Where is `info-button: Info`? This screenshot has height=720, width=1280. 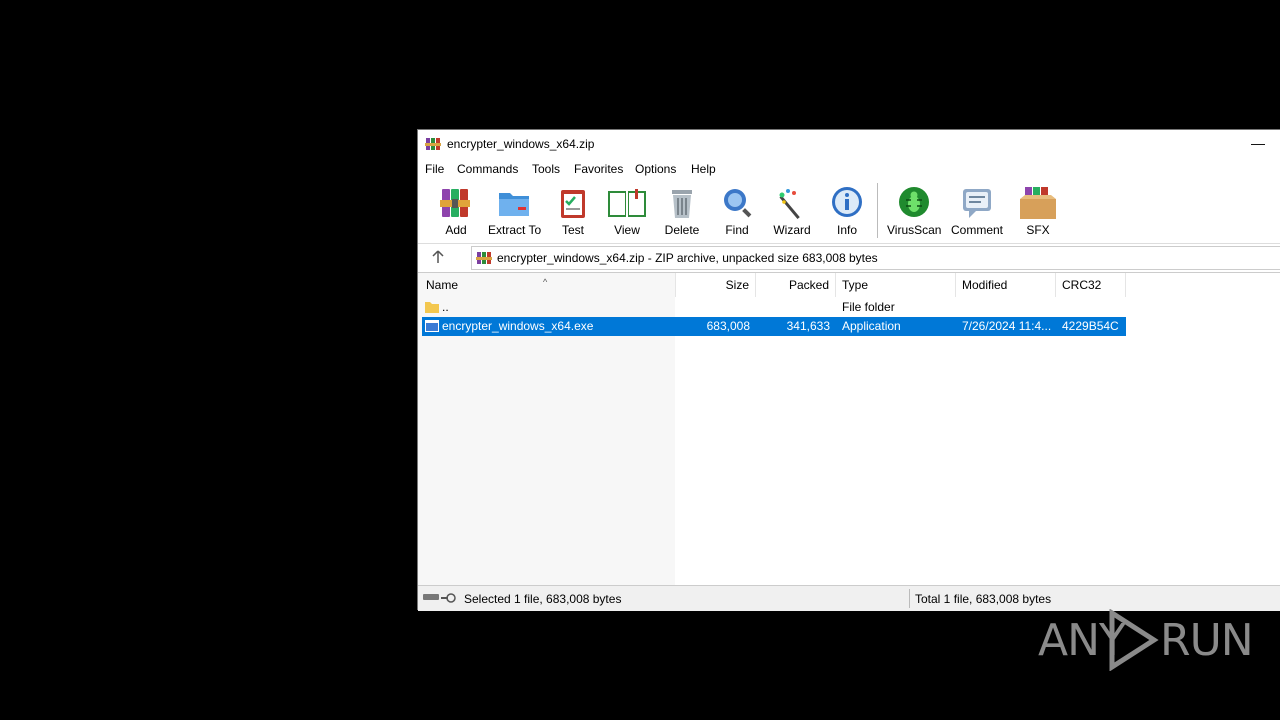 info-button: Info is located at coordinates (847, 211).